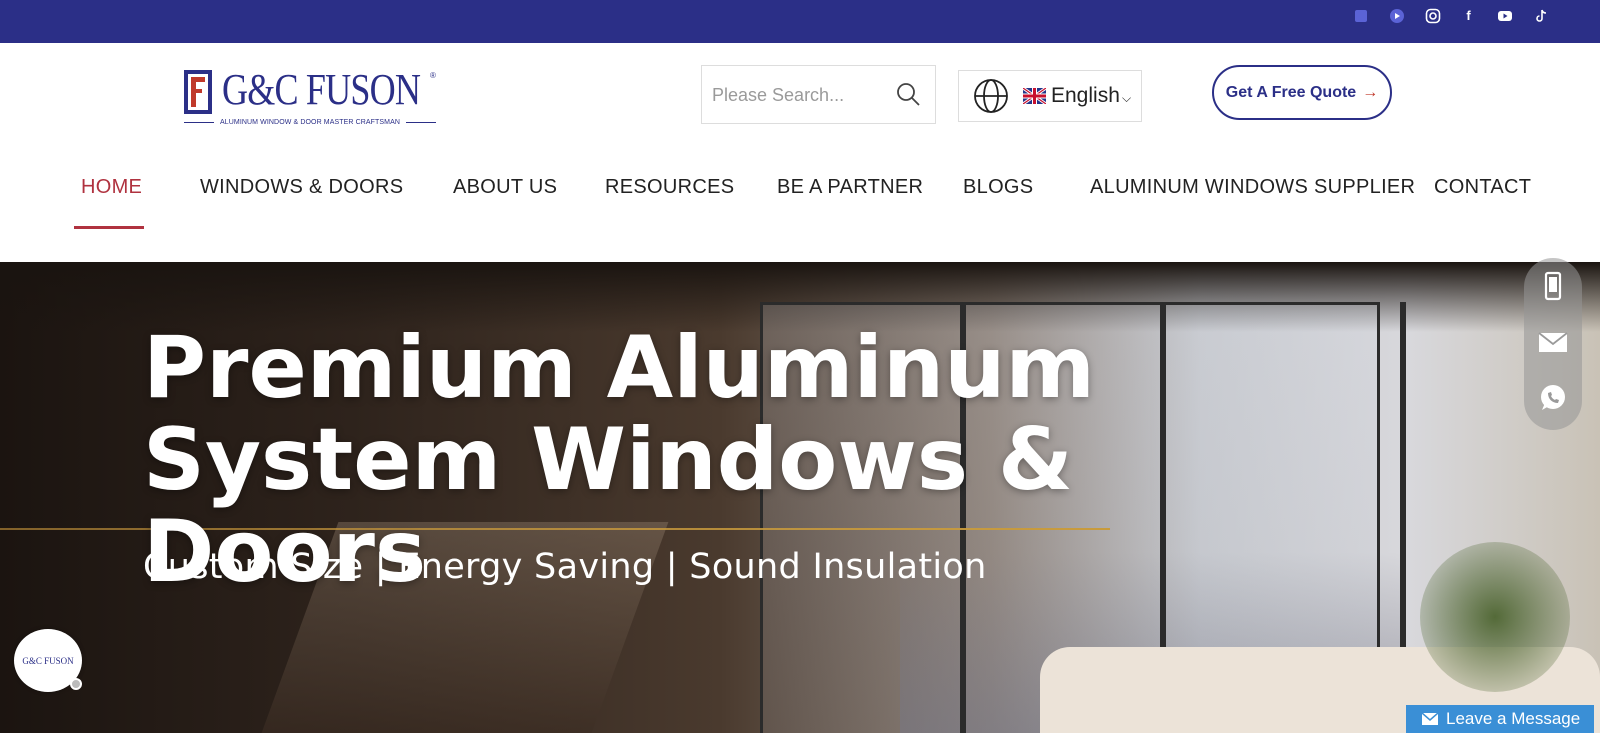 This screenshot has height=733, width=1600. I want to click on square-icon, so click(1360, 15).